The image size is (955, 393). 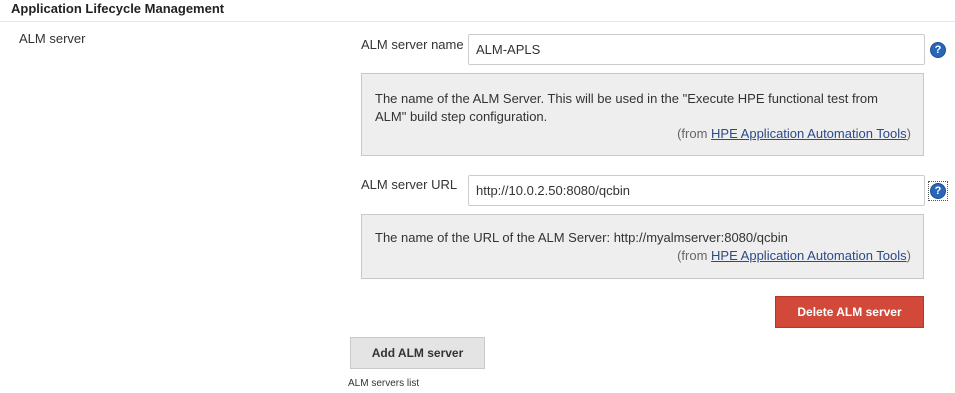 What do you see at coordinates (409, 184) in the screenshot?
I see `server-url-label: ALM server URL` at bounding box center [409, 184].